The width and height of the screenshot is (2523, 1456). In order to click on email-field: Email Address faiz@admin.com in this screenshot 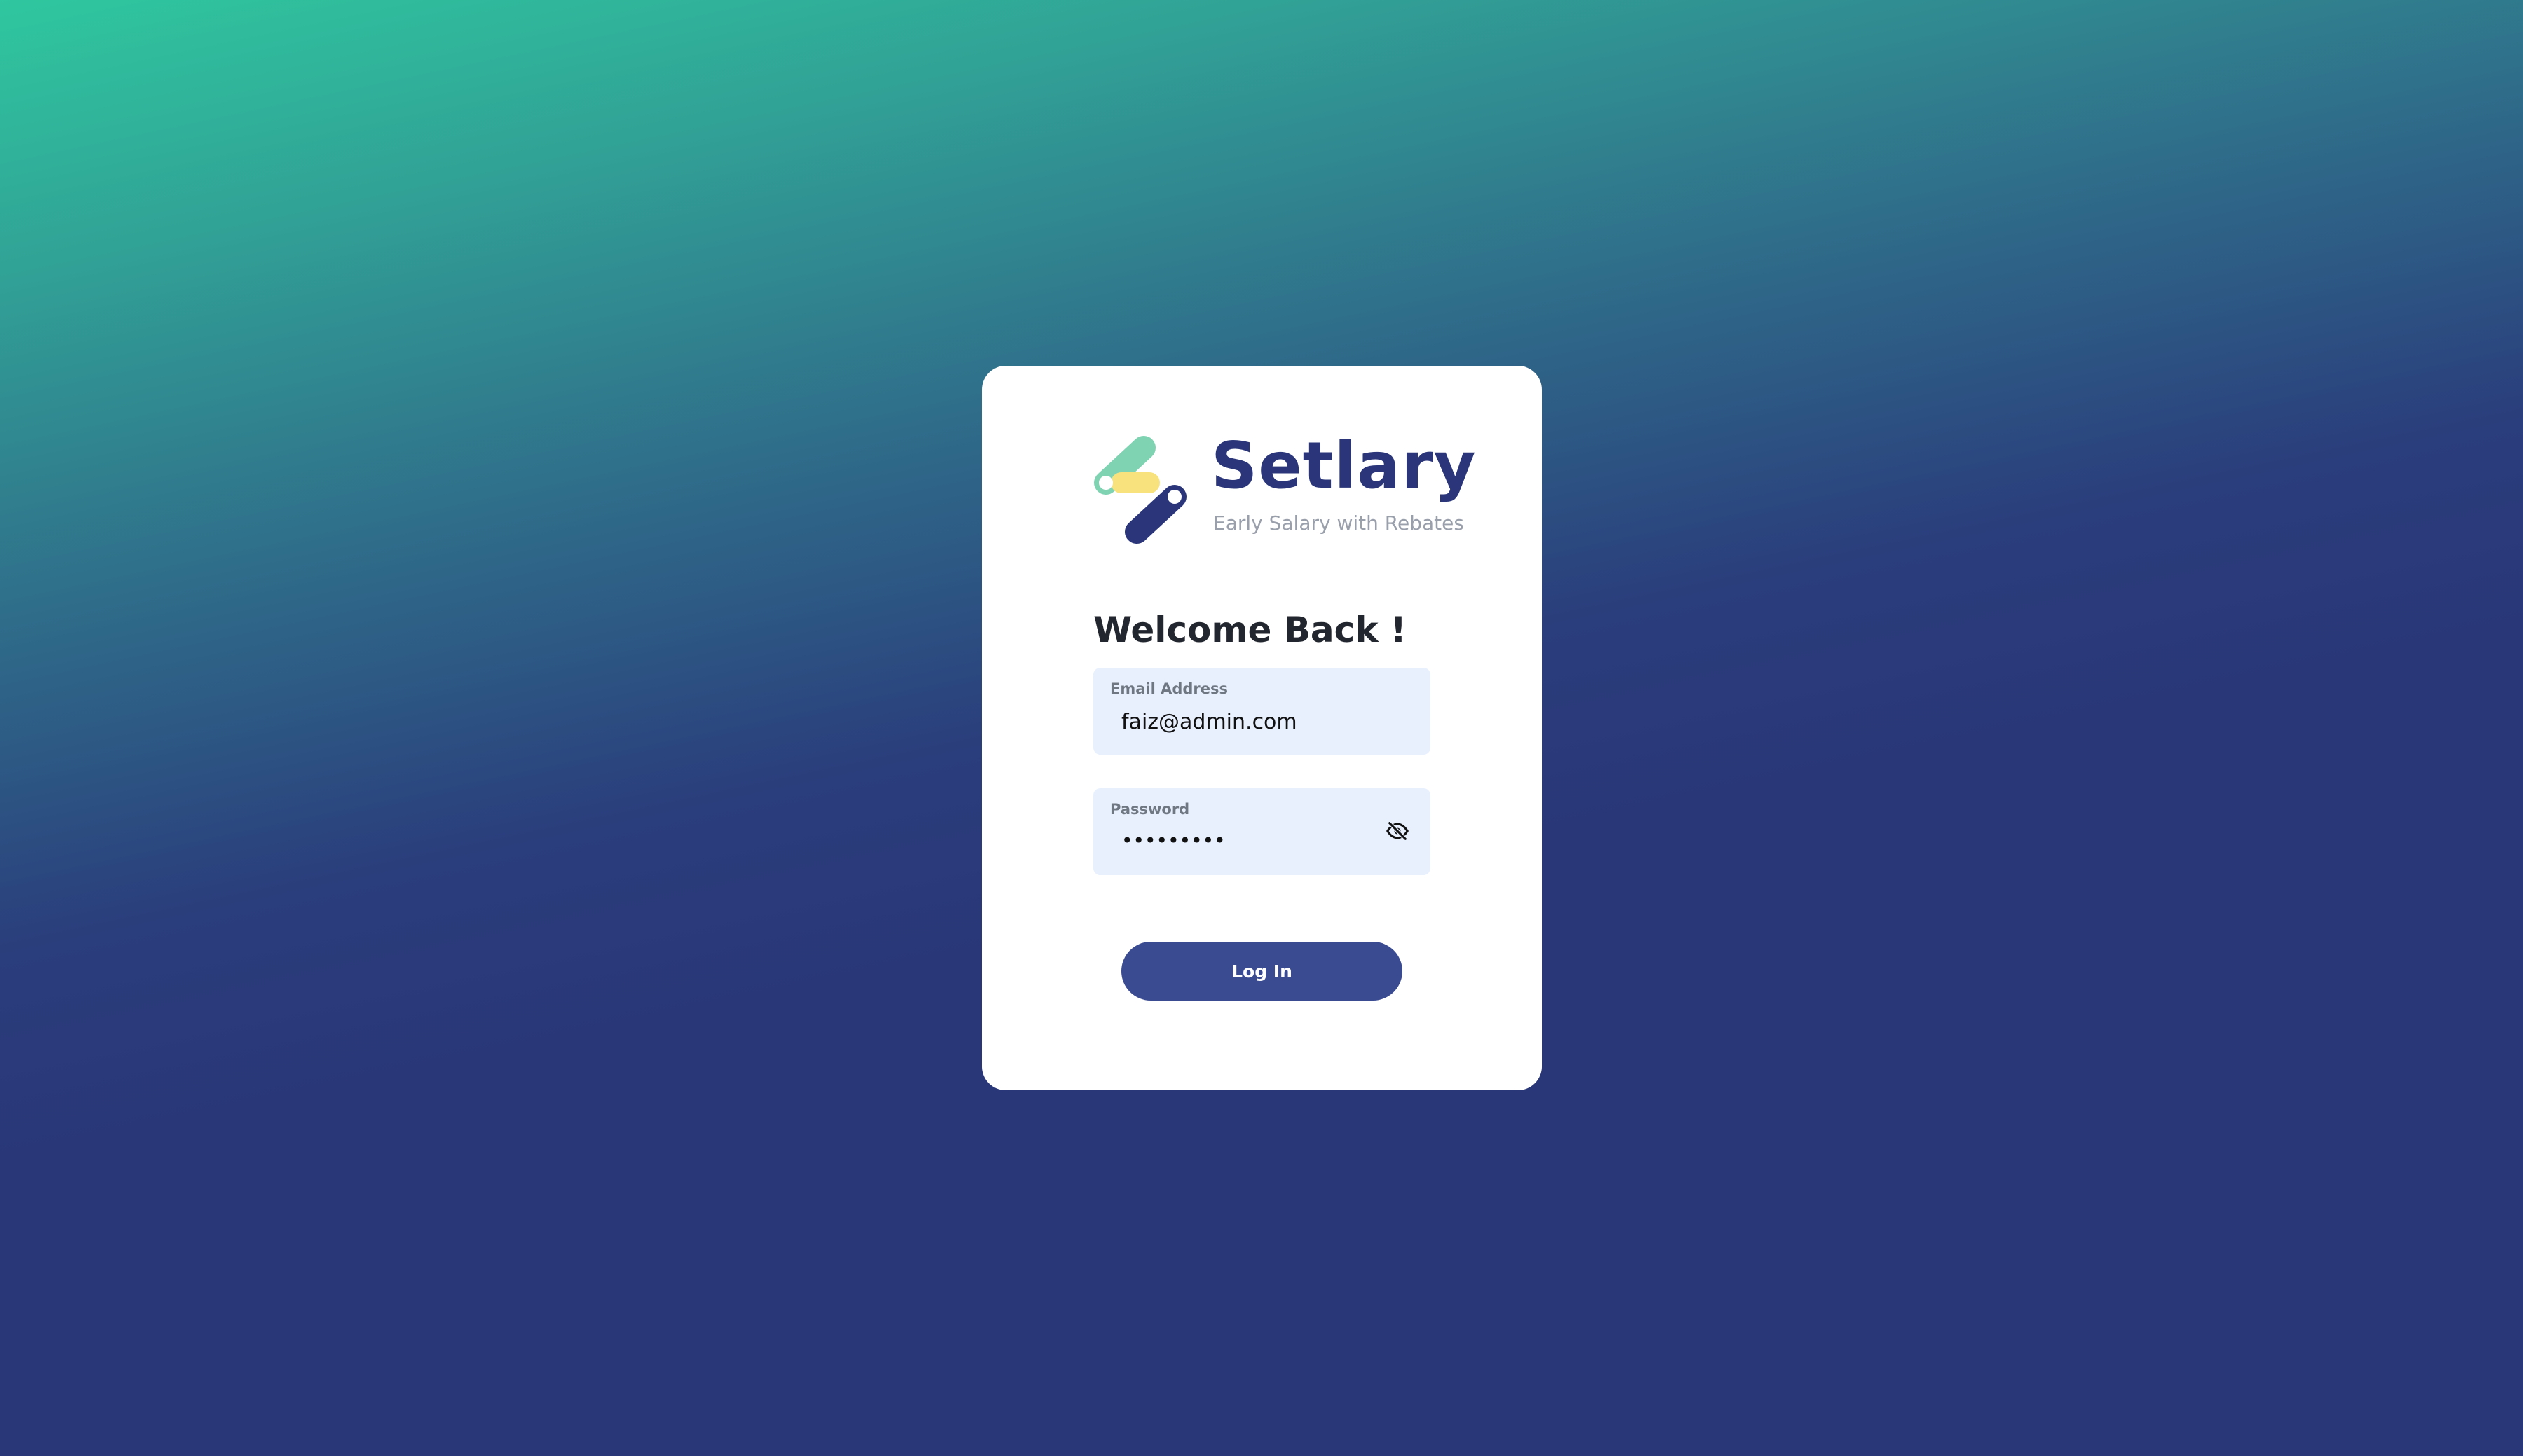, I will do `click(1261, 711)`.